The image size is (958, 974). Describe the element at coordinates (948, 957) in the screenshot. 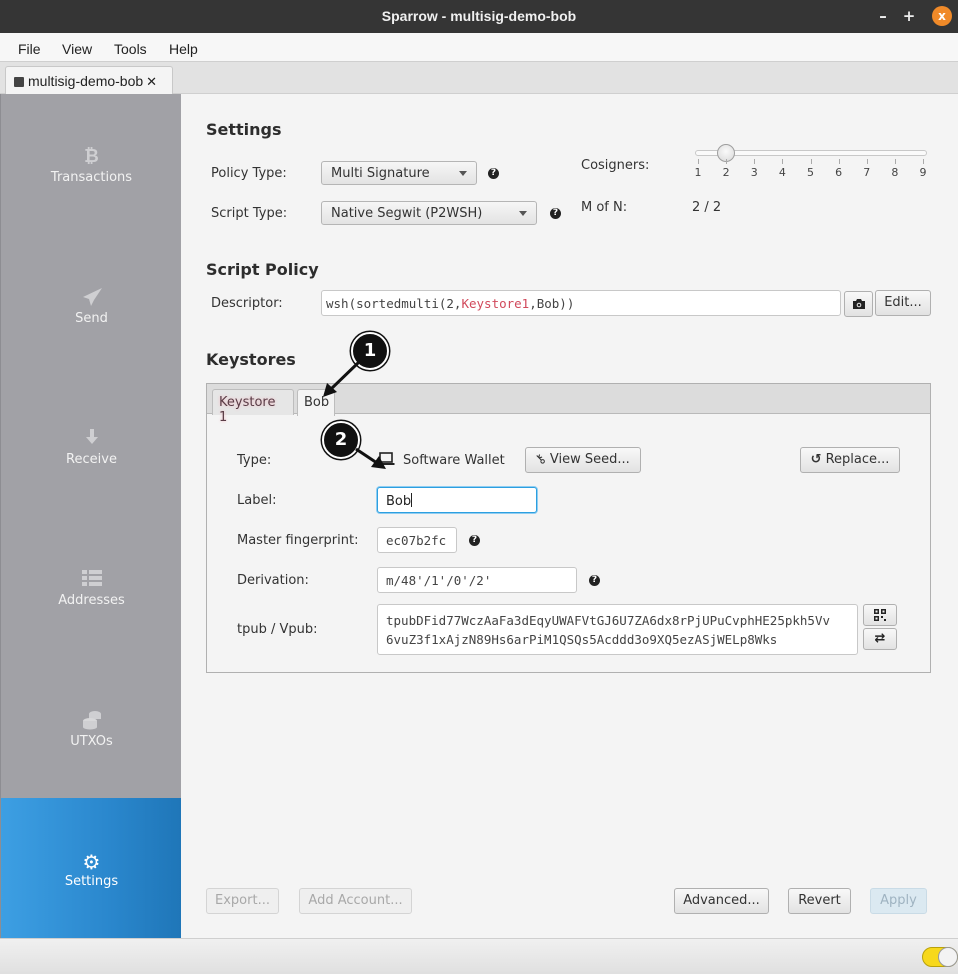

I see `toggle-knob` at that location.